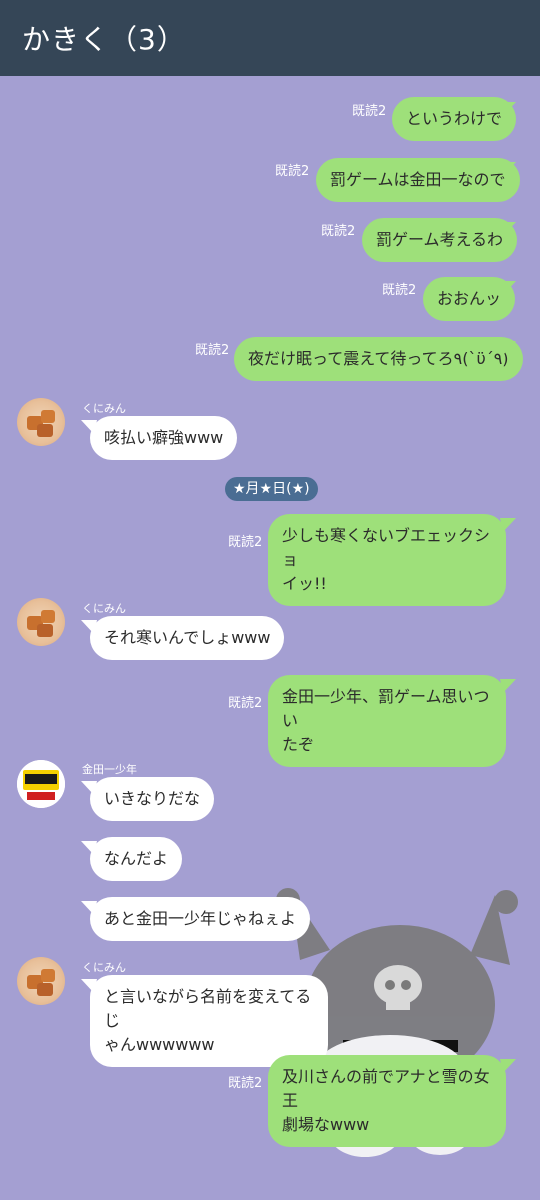 The image size is (540, 1200). I want to click on message-bubble-incoming: 咳払い癖強www, so click(164, 438).